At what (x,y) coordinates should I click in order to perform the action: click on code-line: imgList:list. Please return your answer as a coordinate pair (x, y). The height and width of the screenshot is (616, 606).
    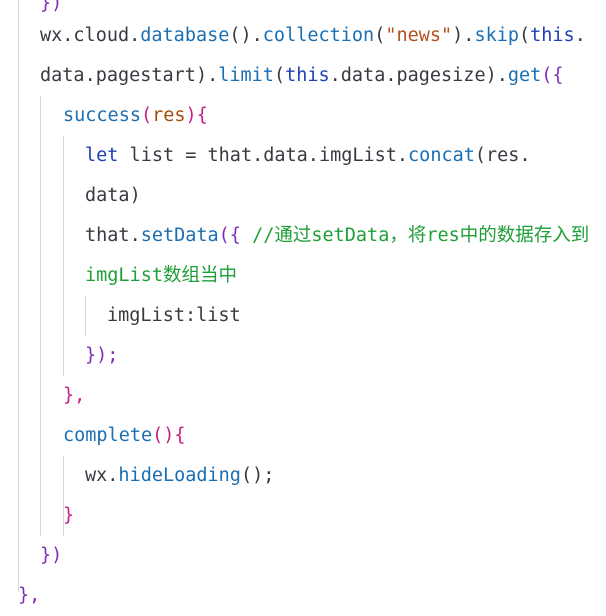
    Looking at the image, I should click on (174, 316).